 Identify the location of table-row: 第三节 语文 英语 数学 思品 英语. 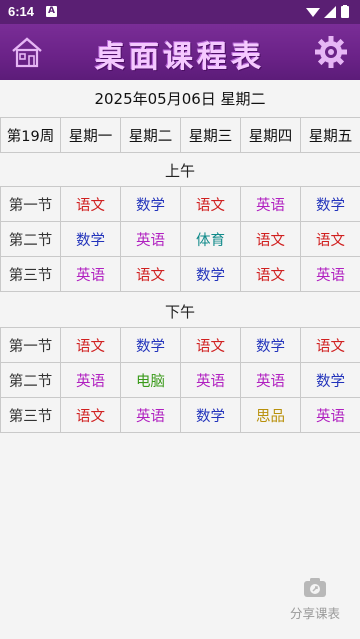
(180, 415).